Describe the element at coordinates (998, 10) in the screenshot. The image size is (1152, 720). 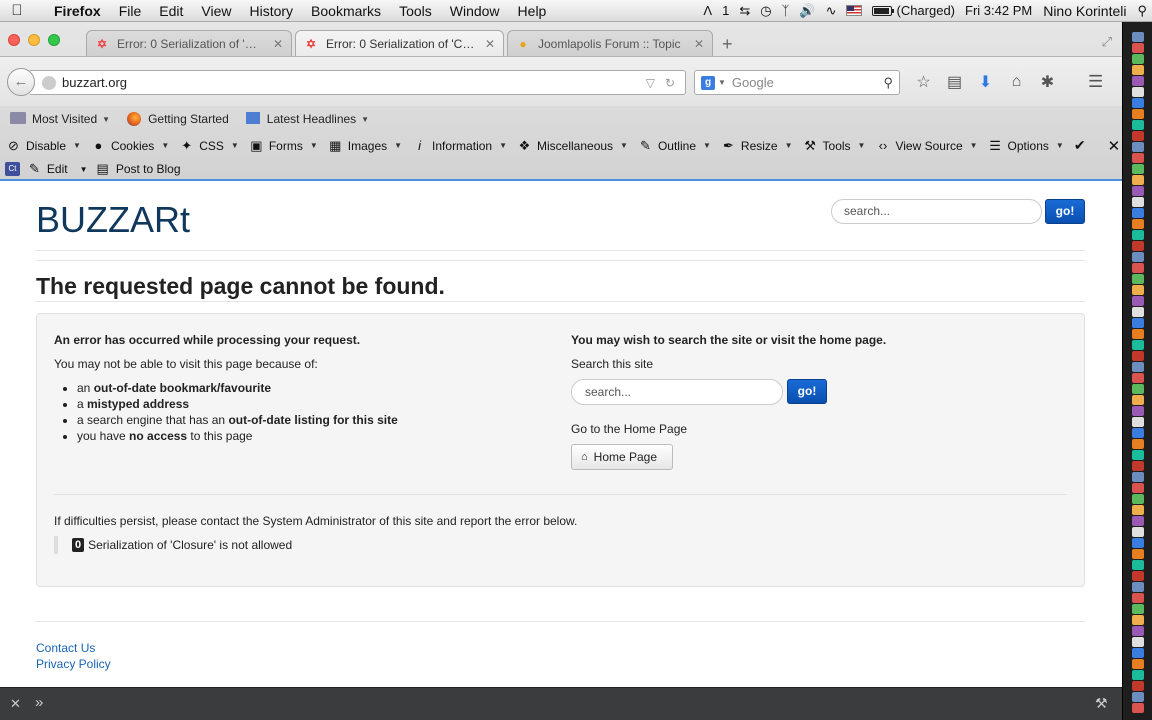
I see `clock: Fri 3:42 PM` at that location.